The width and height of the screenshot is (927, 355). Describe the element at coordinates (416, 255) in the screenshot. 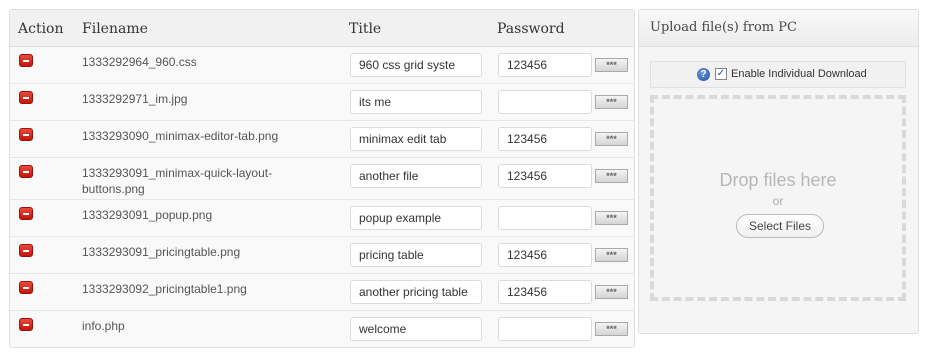

I see `title-input: pricing table` at that location.